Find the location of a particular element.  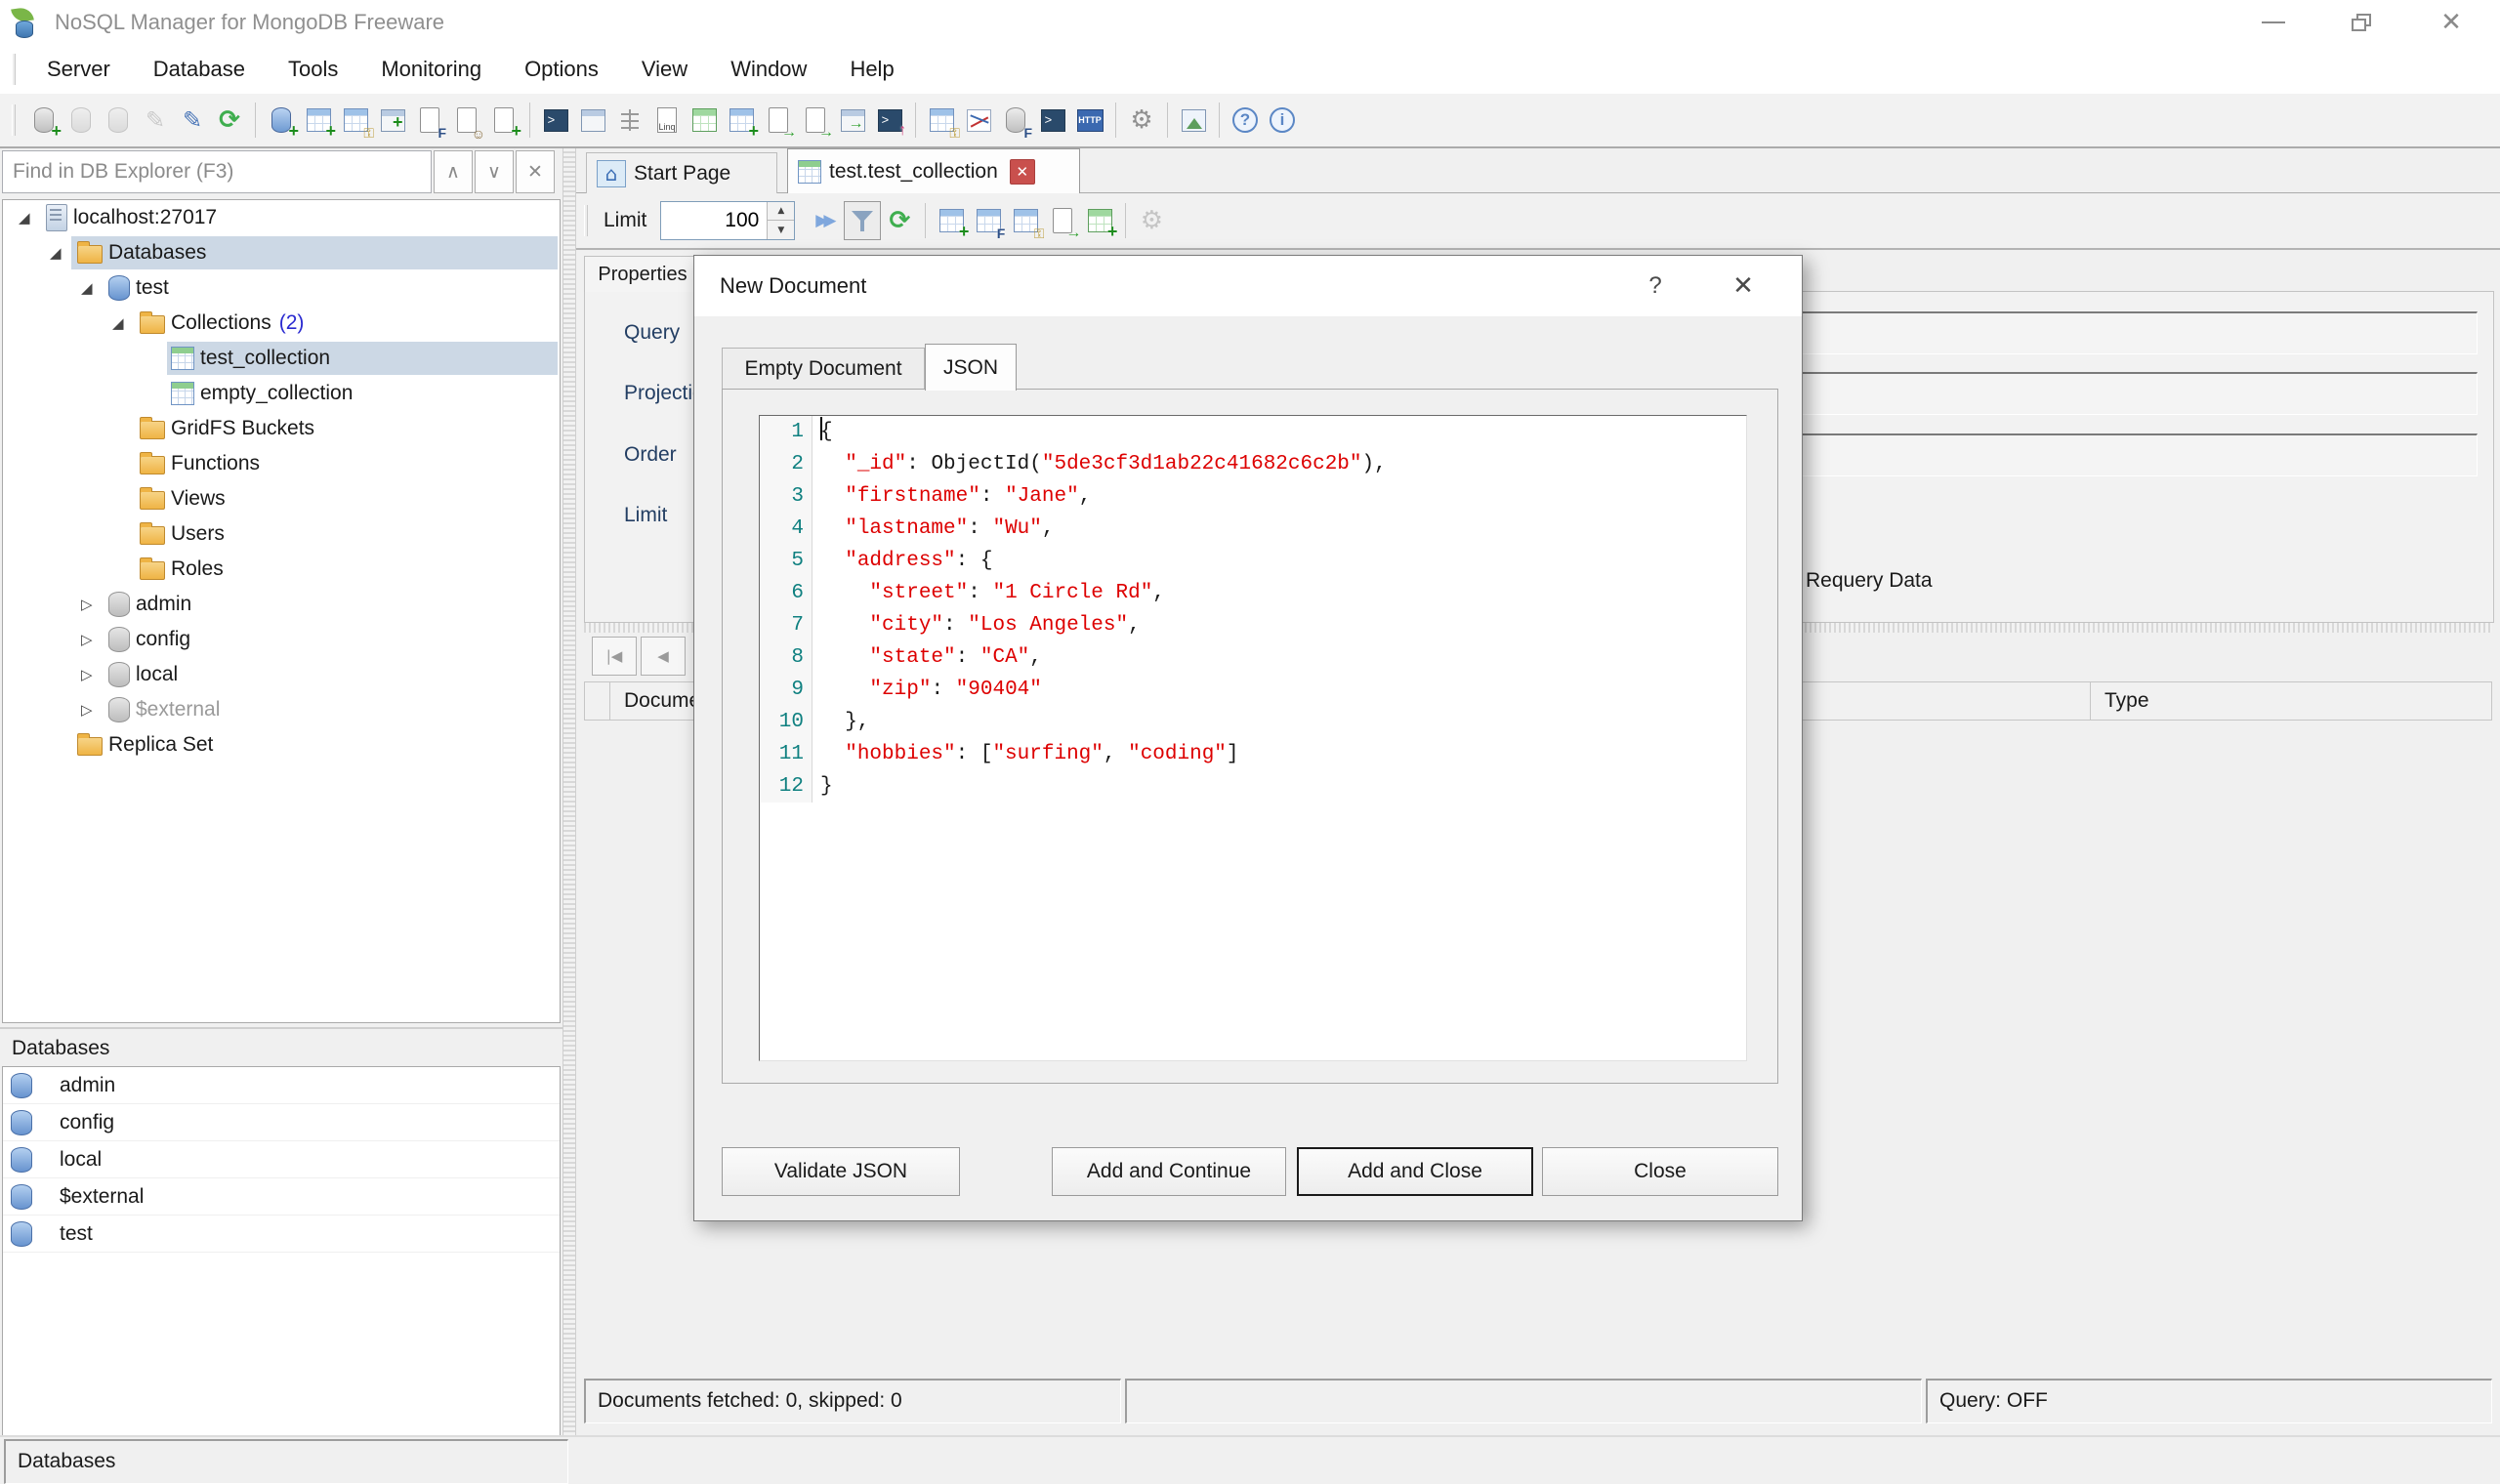

tree-item-gridfs: GridFS Buckets is located at coordinates (281, 429).